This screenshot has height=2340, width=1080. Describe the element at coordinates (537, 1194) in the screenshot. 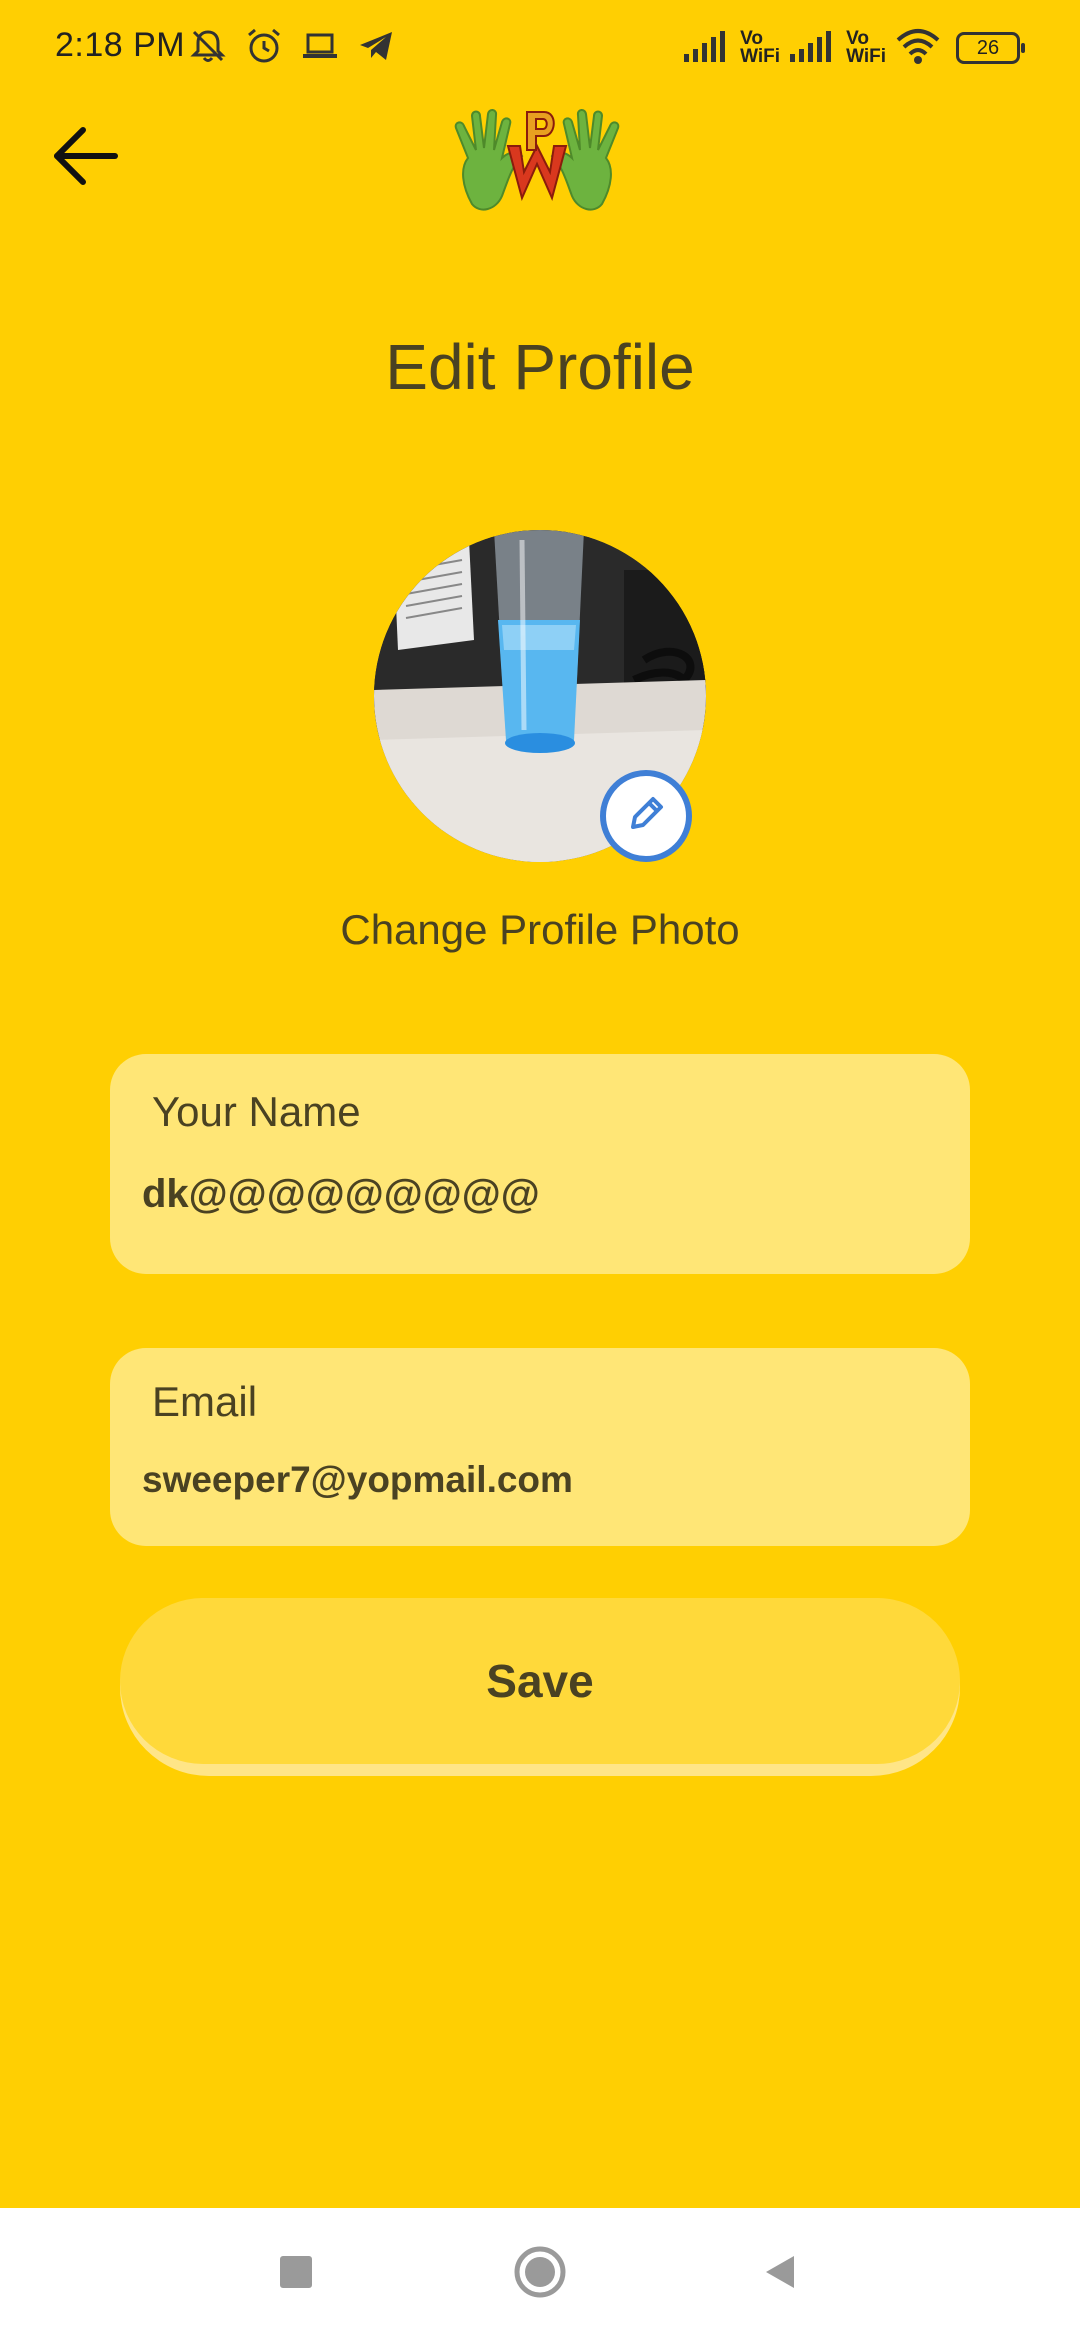

I see `name-input` at that location.